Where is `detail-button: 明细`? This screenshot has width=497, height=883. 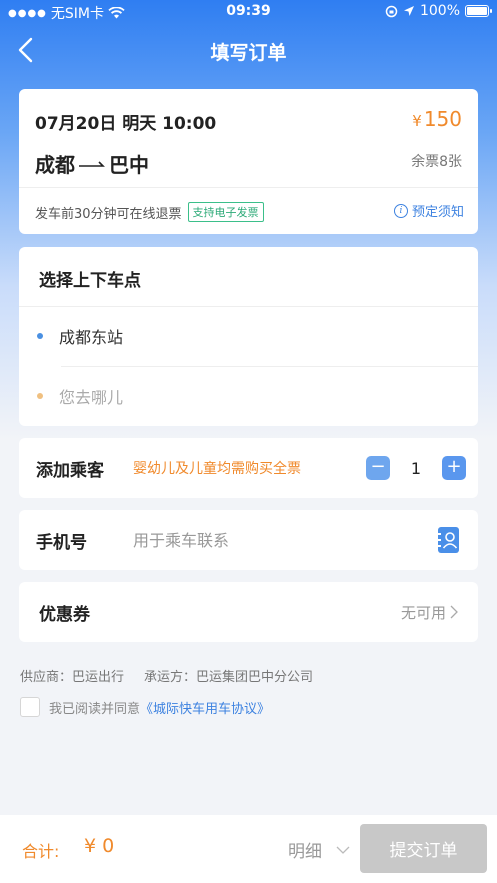
detail-button: 明细 is located at coordinates (319, 849).